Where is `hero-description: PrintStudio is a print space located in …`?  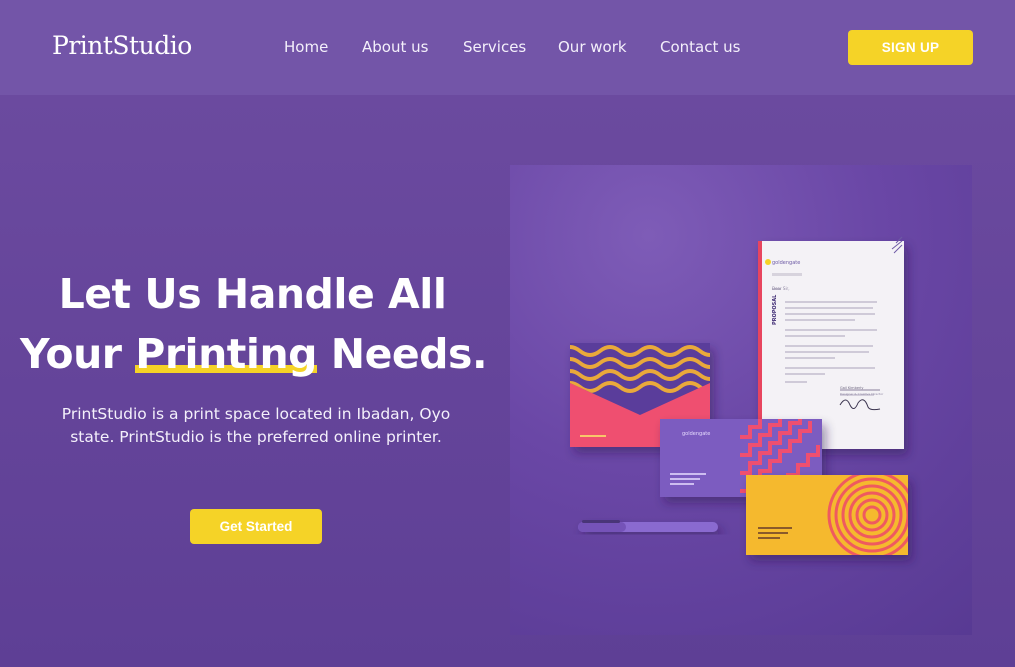
hero-description: PrintStudio is a print space located in … is located at coordinates (256, 425).